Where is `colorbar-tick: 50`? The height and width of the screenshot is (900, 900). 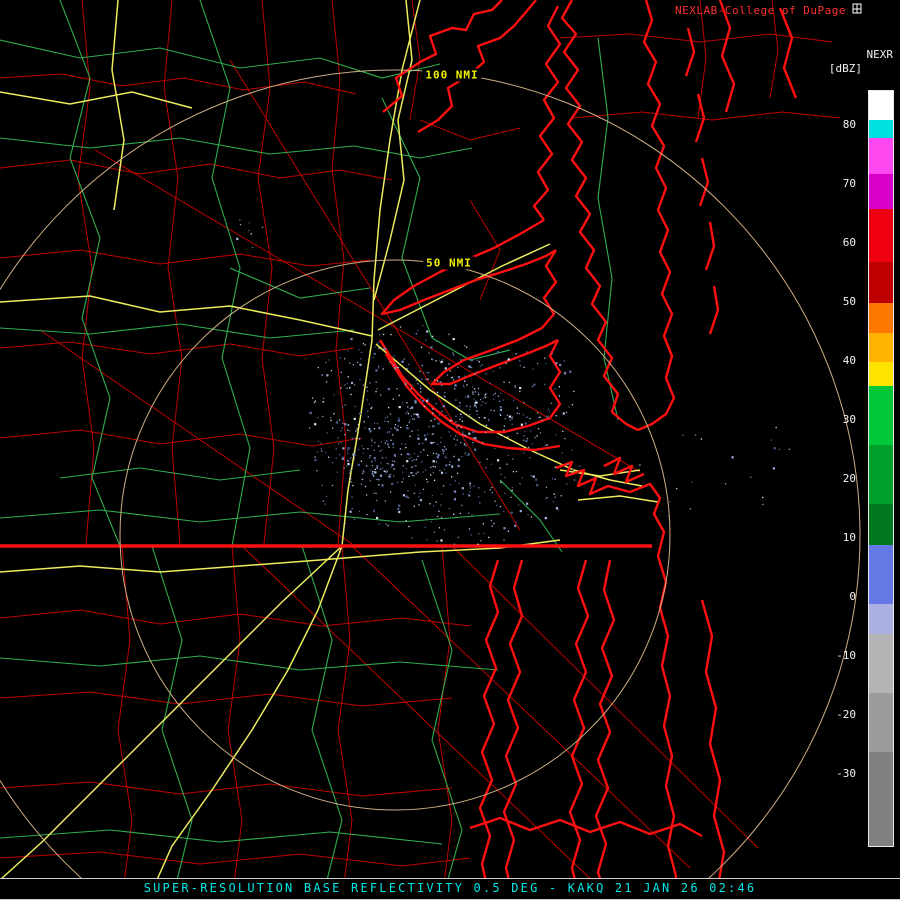 colorbar-tick: 50 is located at coordinates (849, 302).